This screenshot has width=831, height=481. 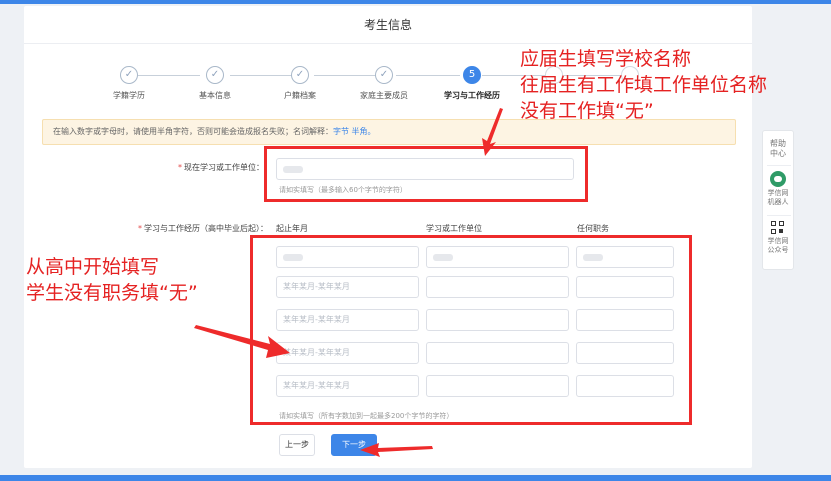 I want to click on official-account-link: 学信网 公众号, so click(x=778, y=238).